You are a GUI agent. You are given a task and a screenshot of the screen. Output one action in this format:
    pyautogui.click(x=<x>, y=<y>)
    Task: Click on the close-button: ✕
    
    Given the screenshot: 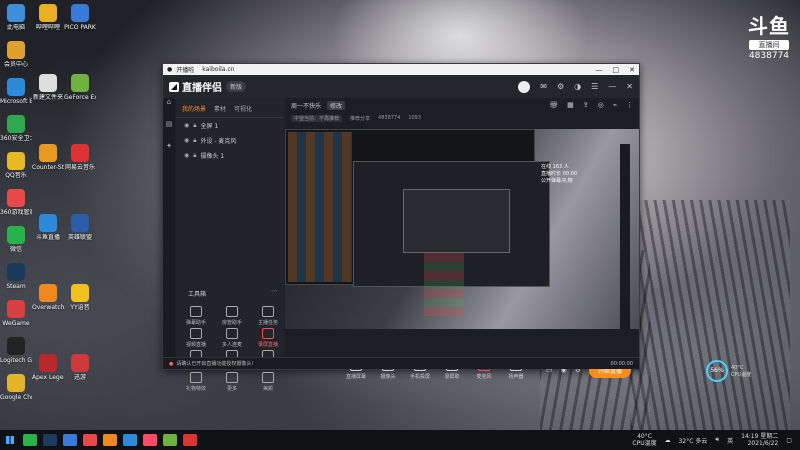 What is the action you would take?
    pyautogui.click(x=632, y=70)
    